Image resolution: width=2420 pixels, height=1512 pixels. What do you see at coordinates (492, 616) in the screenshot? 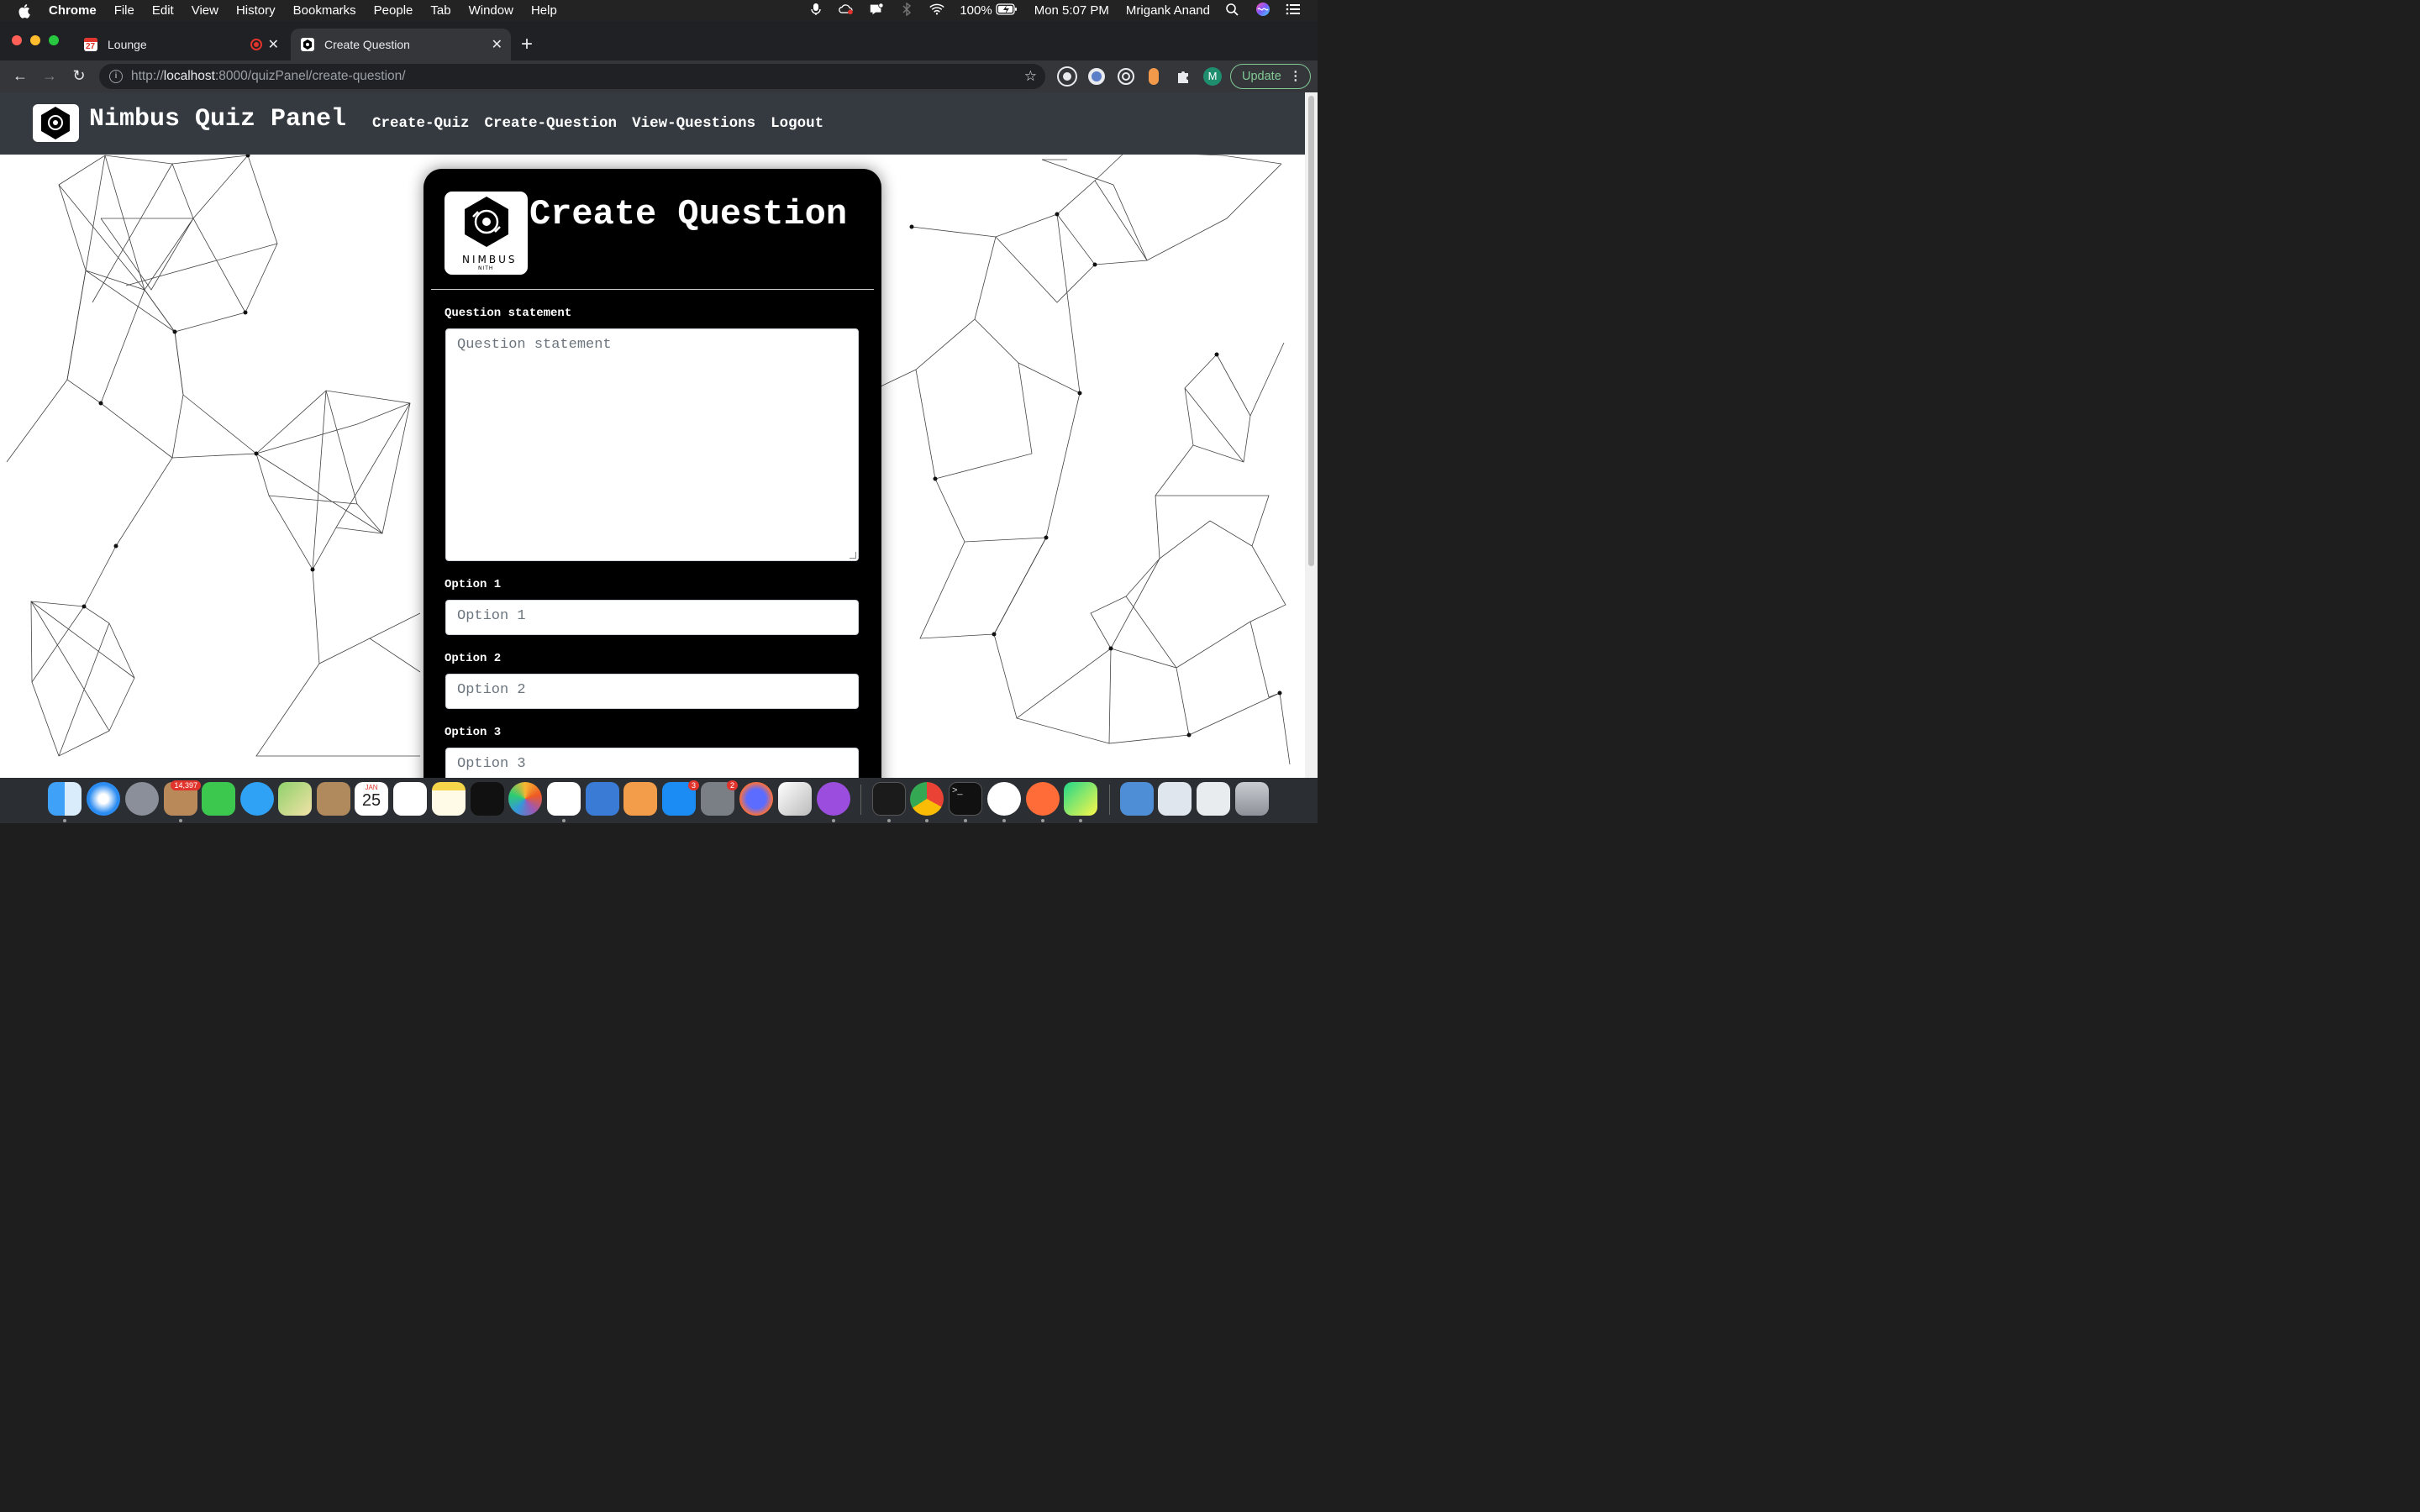
I see `option-1-placeholder: Option 1` at bounding box center [492, 616].